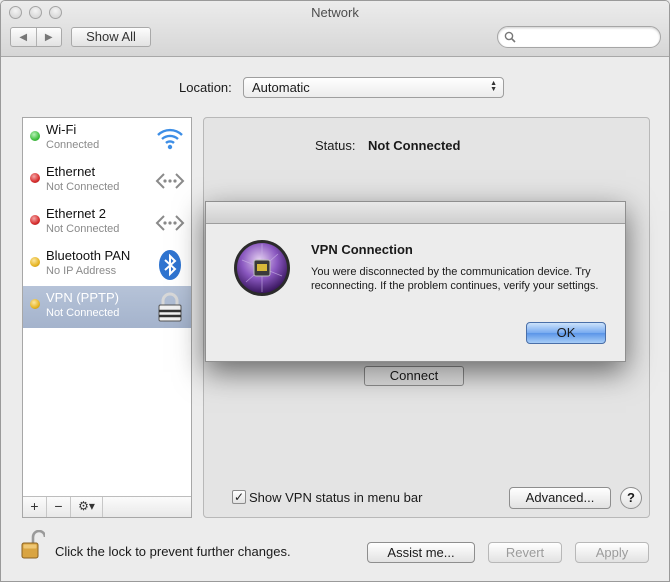 Image resolution: width=670 pixels, height=582 pixels. Describe the element at coordinates (107, 506) in the screenshot. I see `service-list-toolbar: + − ⚙▾` at that location.